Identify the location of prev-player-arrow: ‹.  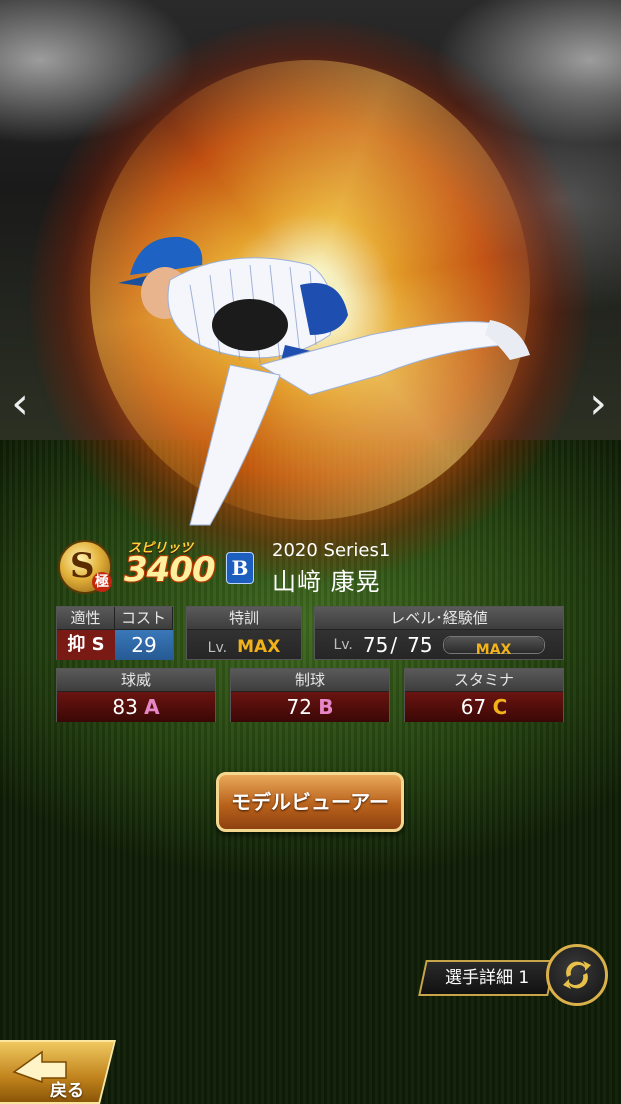
(20, 404).